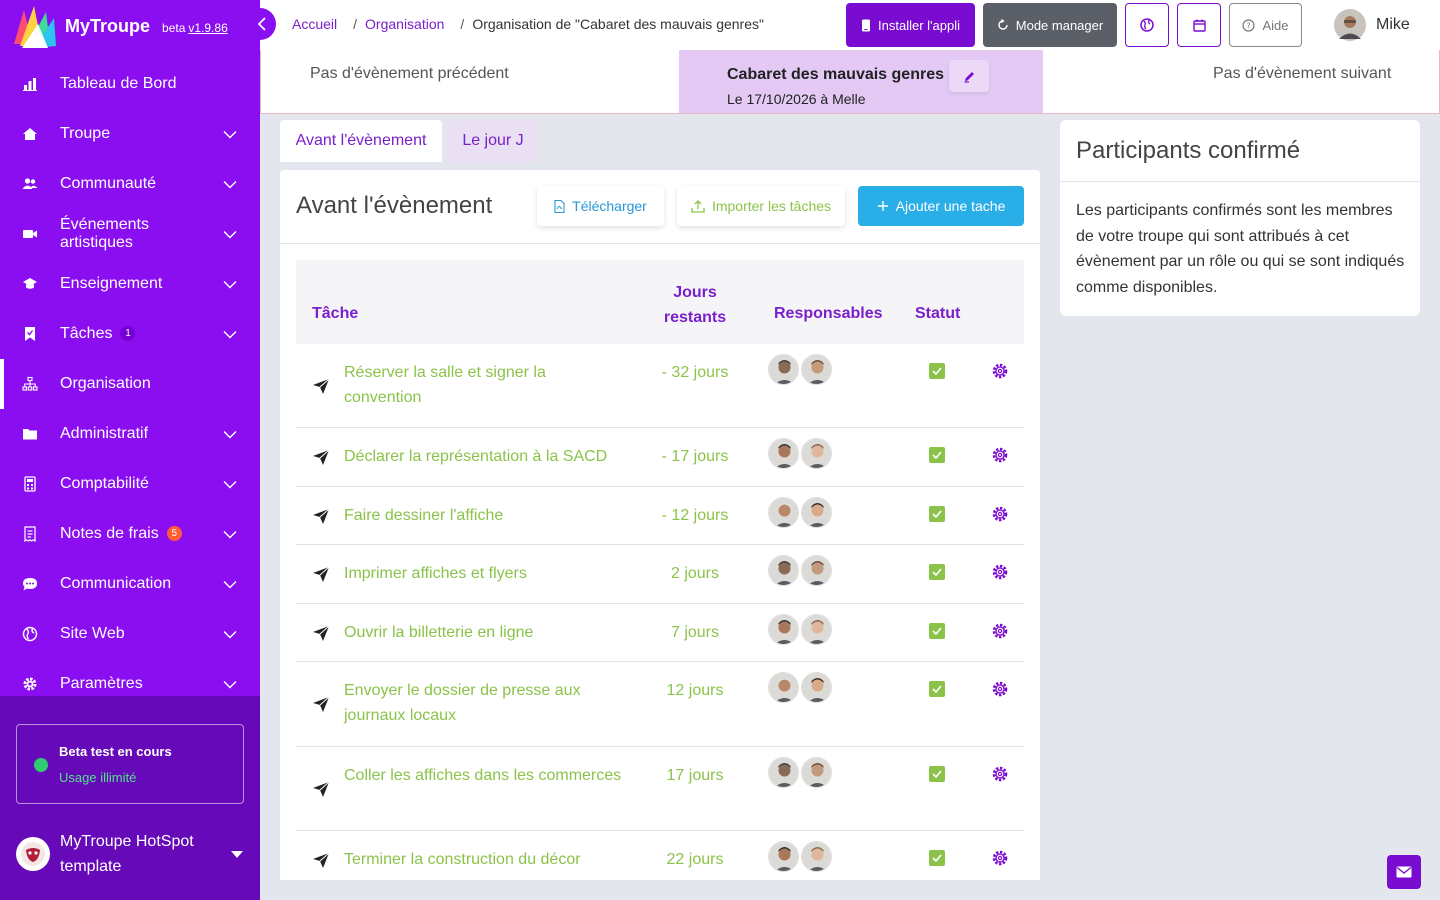 The width and height of the screenshot is (1440, 900). What do you see at coordinates (1404, 872) in the screenshot?
I see `contact-button` at bounding box center [1404, 872].